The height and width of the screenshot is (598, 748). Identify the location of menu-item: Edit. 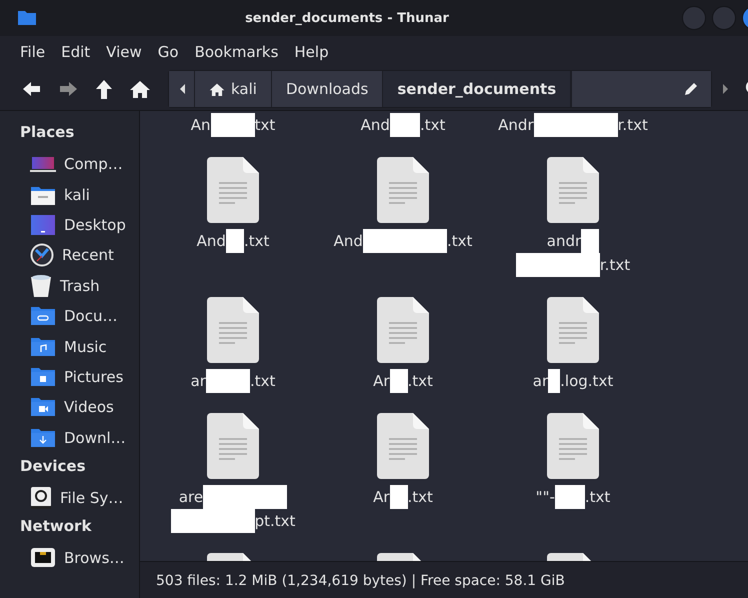
(75, 52).